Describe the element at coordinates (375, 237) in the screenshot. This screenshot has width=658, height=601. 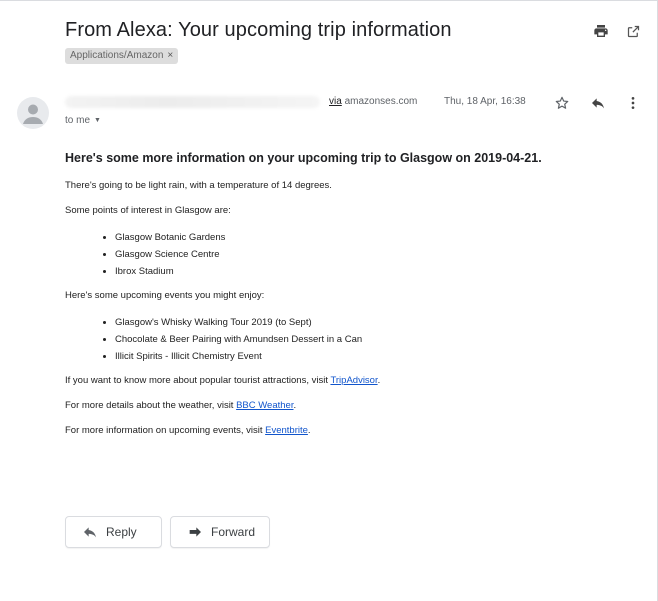
I see `list-item: Glasgow Botanic Gardens` at that location.